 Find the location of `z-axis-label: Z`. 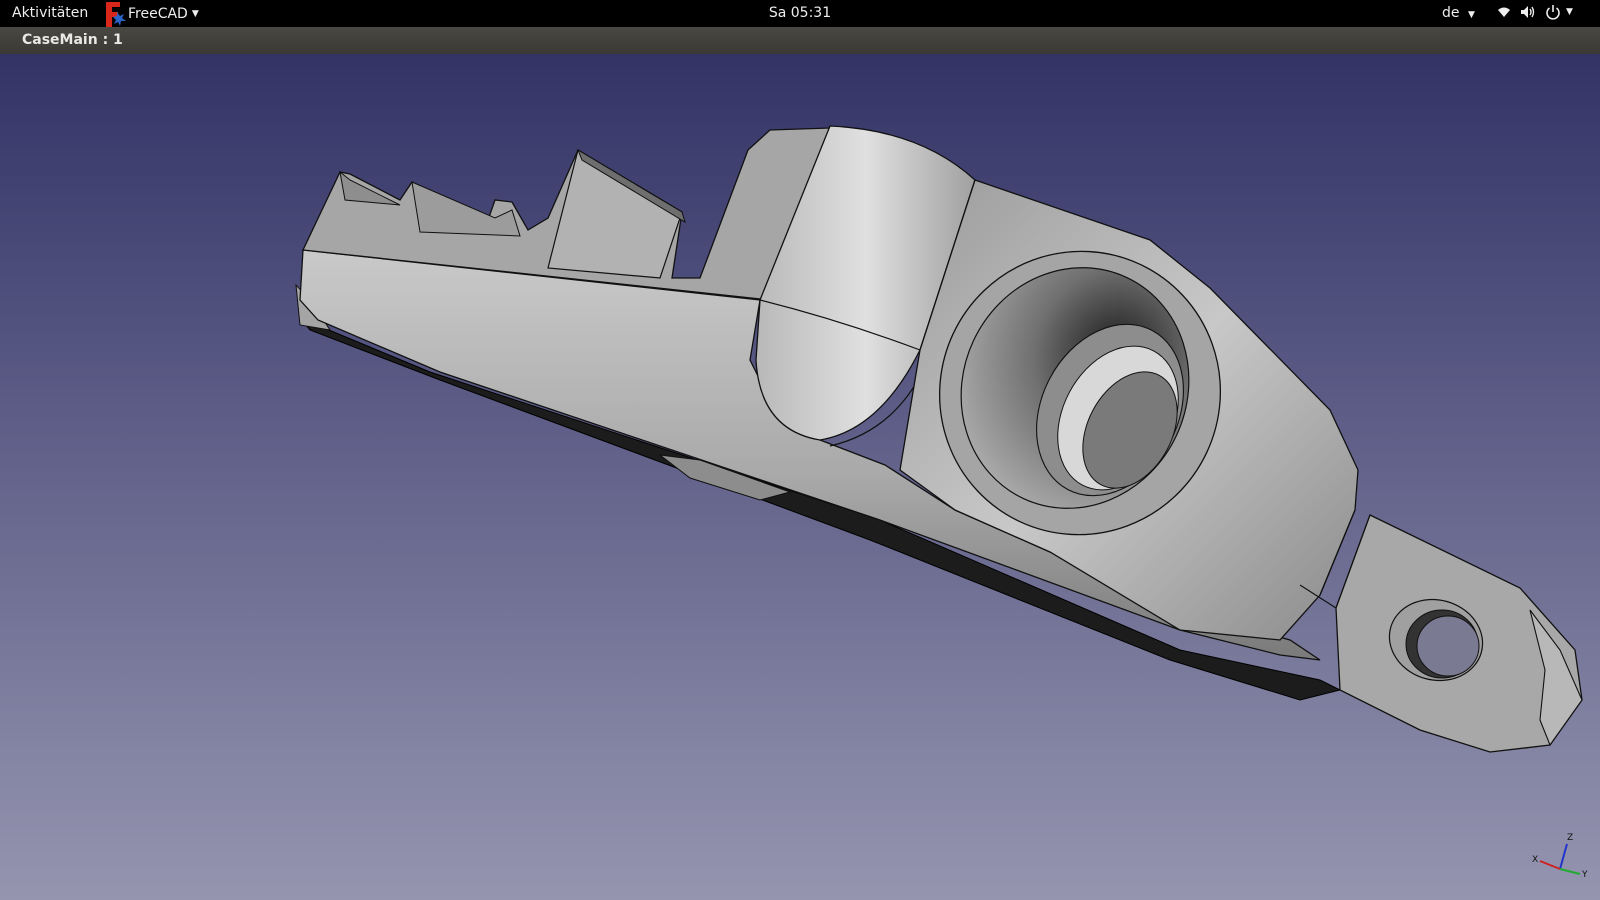

z-axis-label: Z is located at coordinates (1570, 838).